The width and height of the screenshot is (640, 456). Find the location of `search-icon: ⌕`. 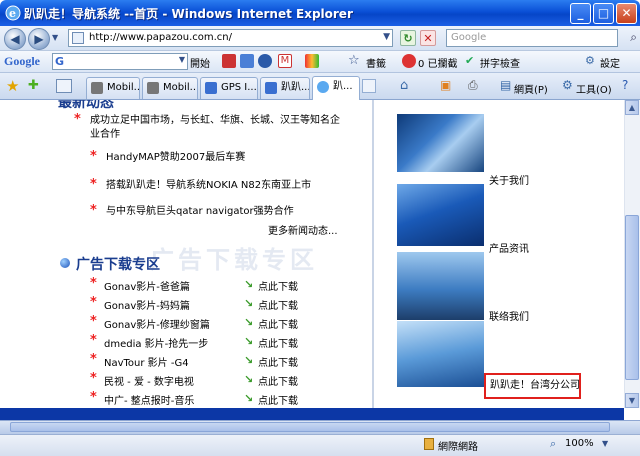

search-icon: ⌕ is located at coordinates (633, 37).